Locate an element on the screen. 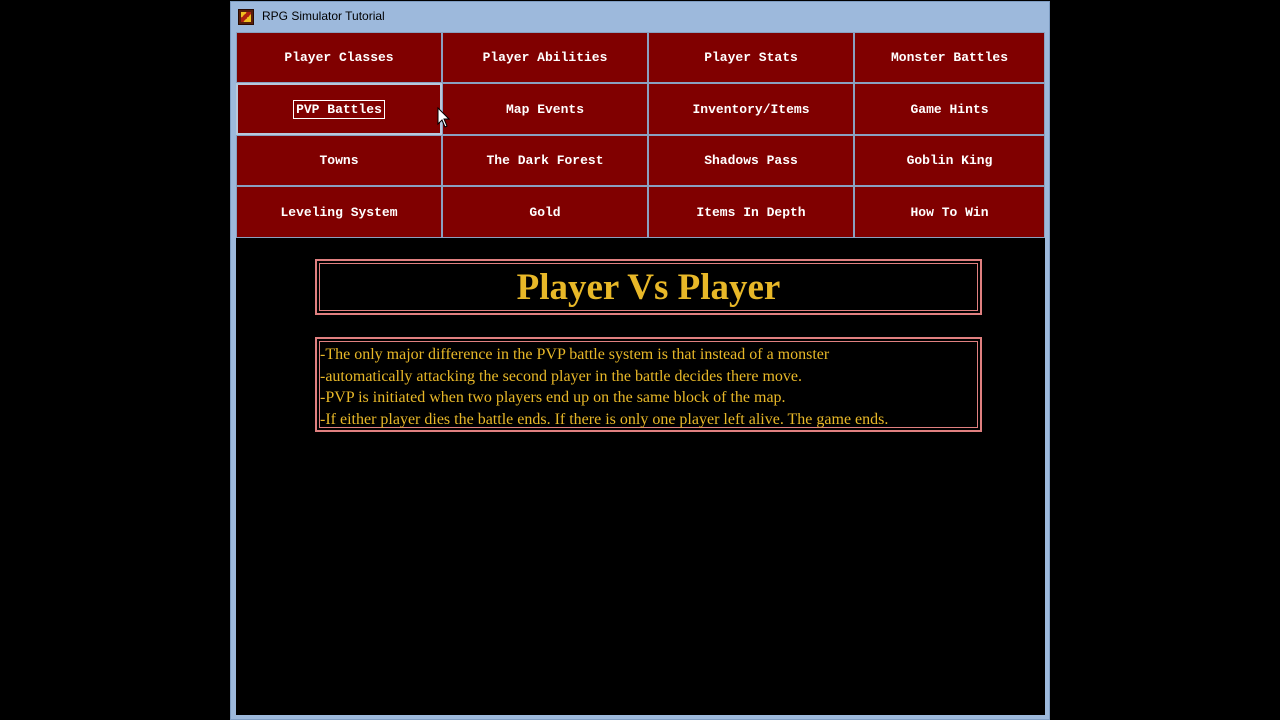 The height and width of the screenshot is (720, 1280). nav-button-label: The Dark Forest is located at coordinates (545, 160).